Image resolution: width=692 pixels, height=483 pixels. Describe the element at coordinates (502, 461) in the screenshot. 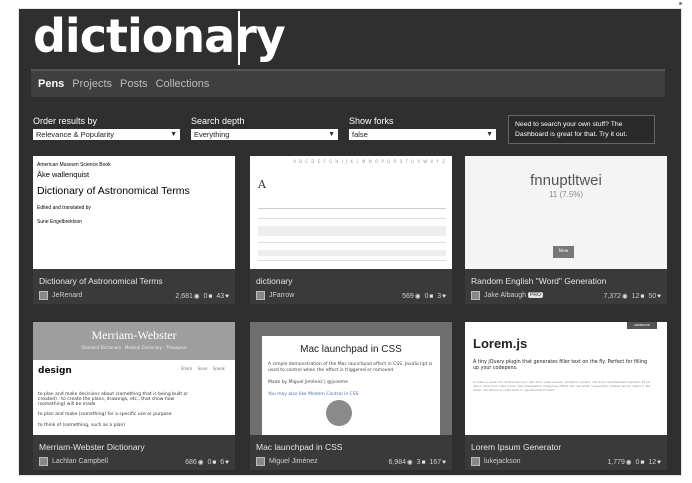

I see `author-name: lukejackson` at that location.